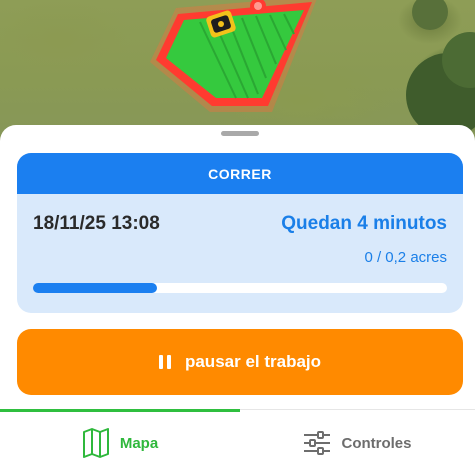 Image resolution: width=475 pixels, height=475 pixels. I want to click on pause-job-label: pausar el trabajo, so click(253, 361).